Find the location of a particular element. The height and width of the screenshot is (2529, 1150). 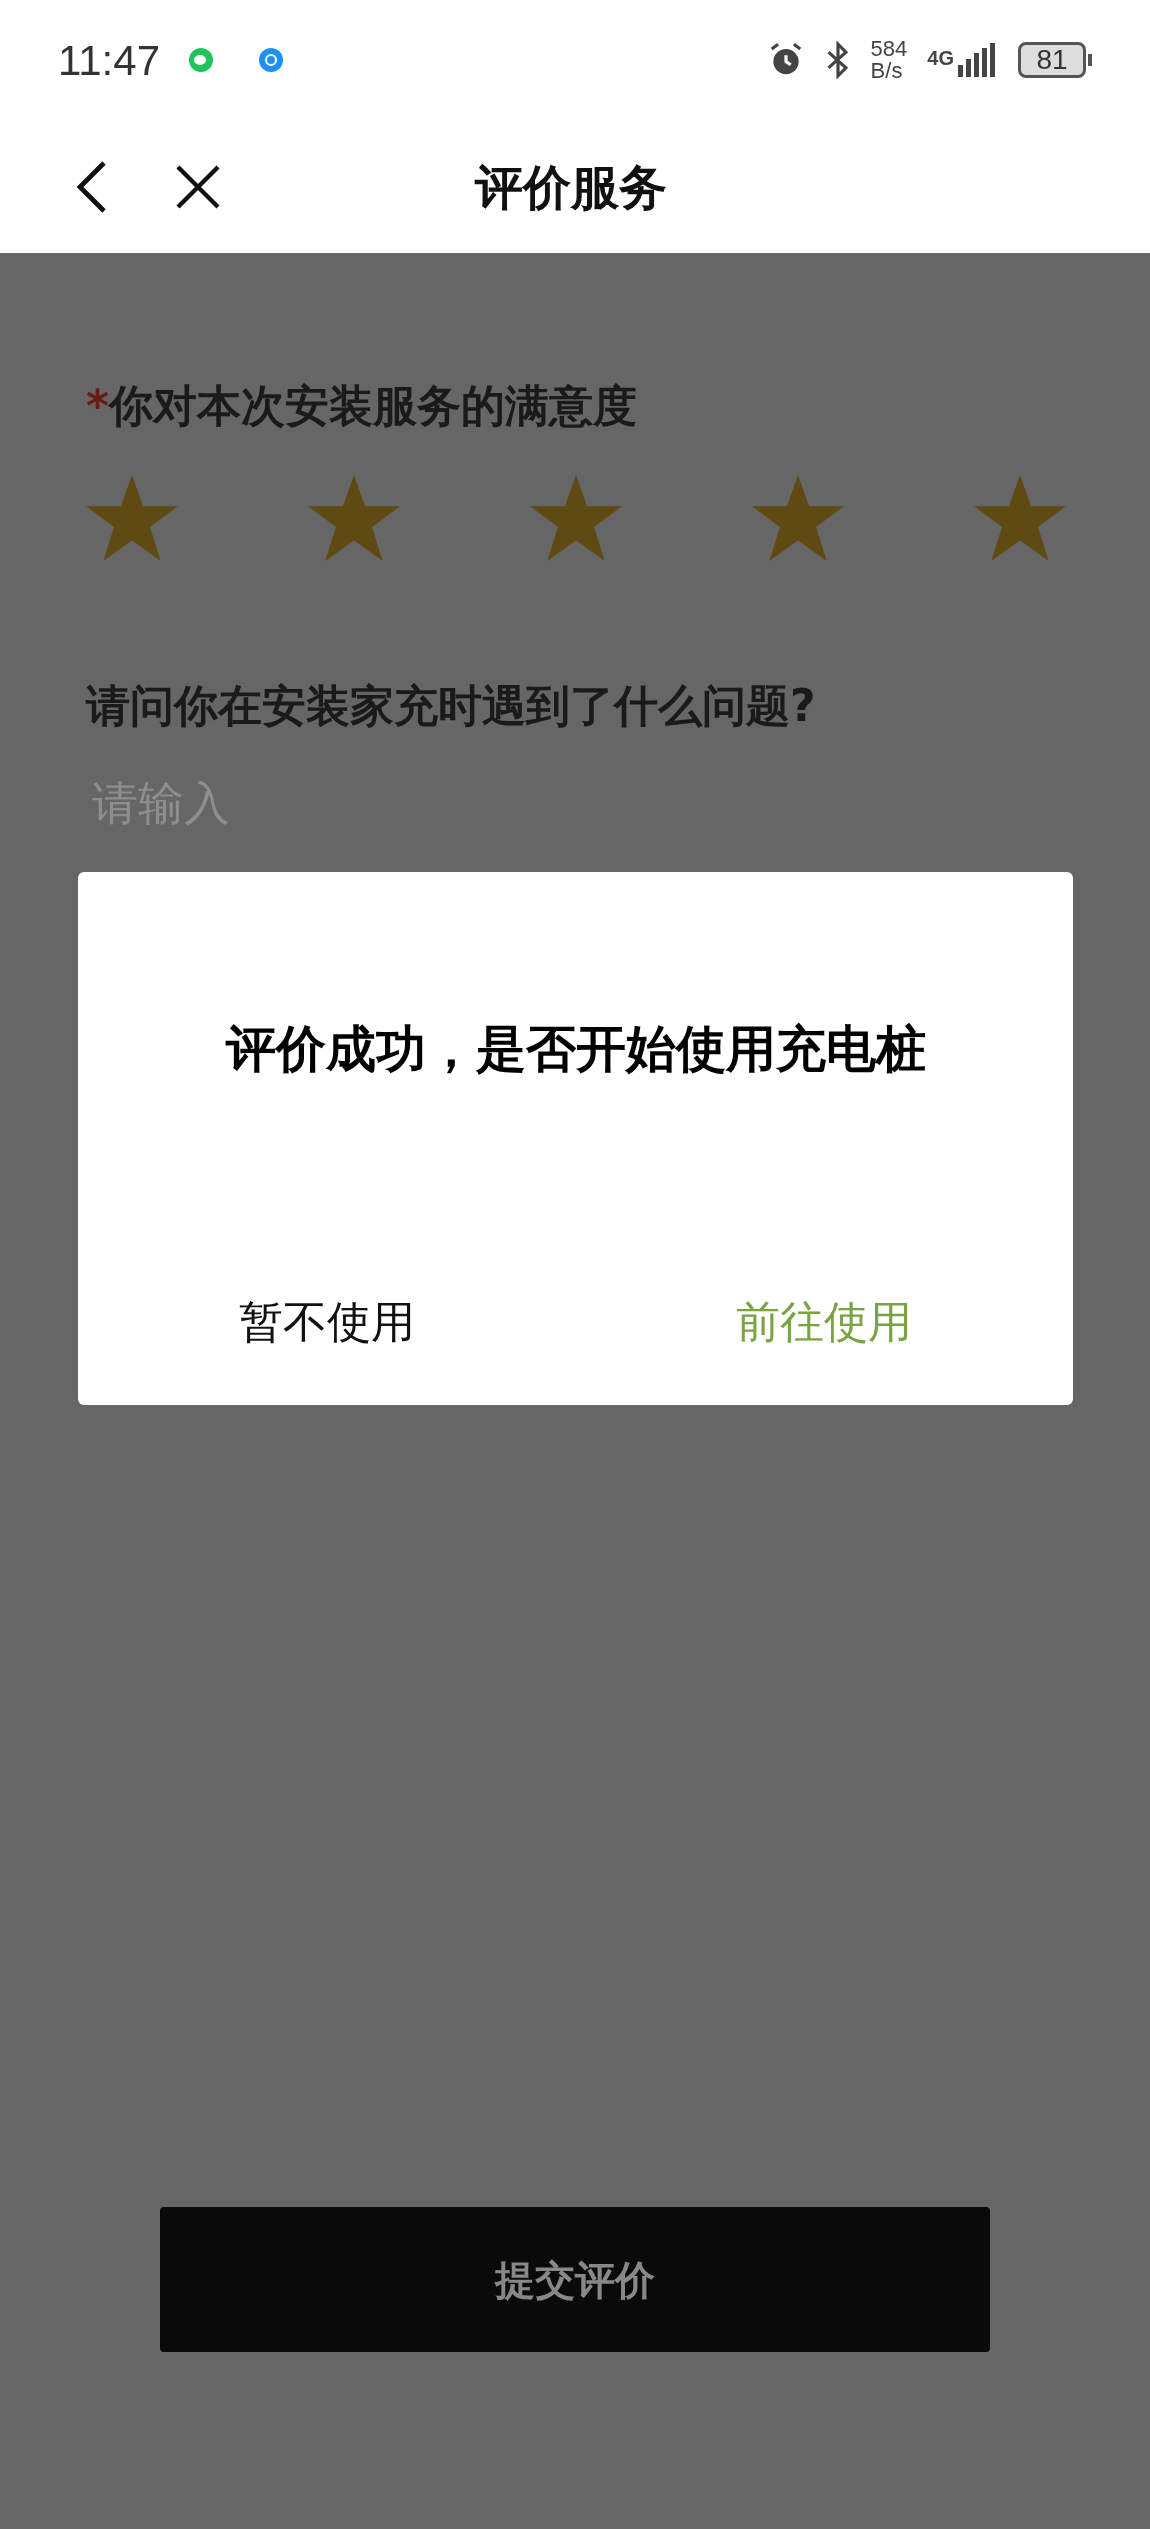

dialog-title: 评价成功，是否开始使用充电桩 is located at coordinates (575, 1049).